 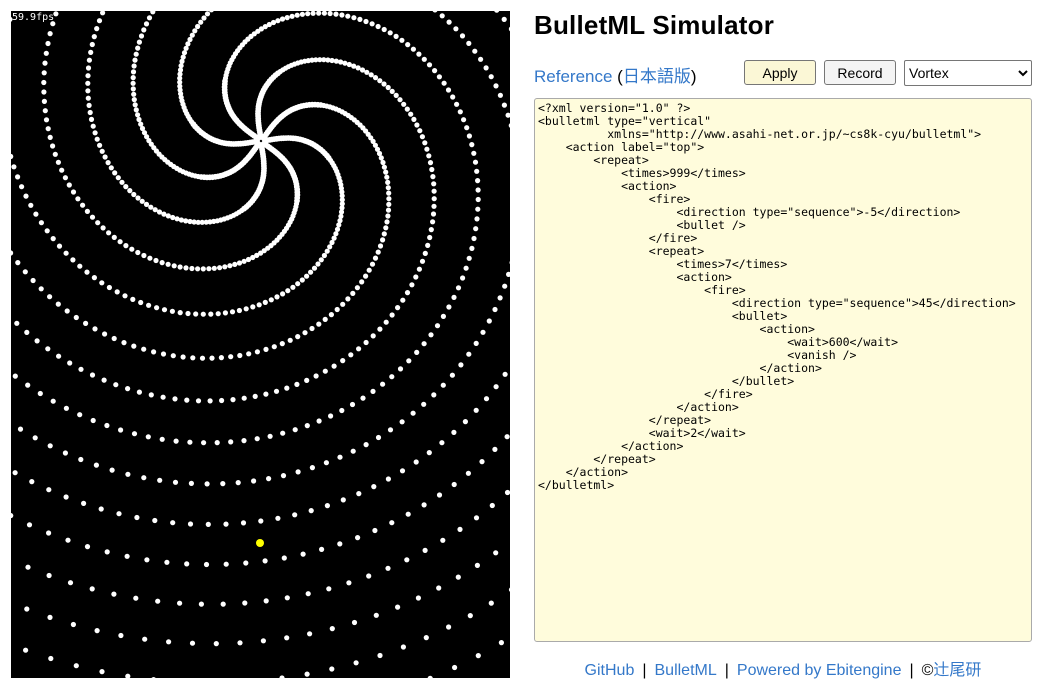 I want to click on preset-select: Vortex, so click(x=968, y=73).